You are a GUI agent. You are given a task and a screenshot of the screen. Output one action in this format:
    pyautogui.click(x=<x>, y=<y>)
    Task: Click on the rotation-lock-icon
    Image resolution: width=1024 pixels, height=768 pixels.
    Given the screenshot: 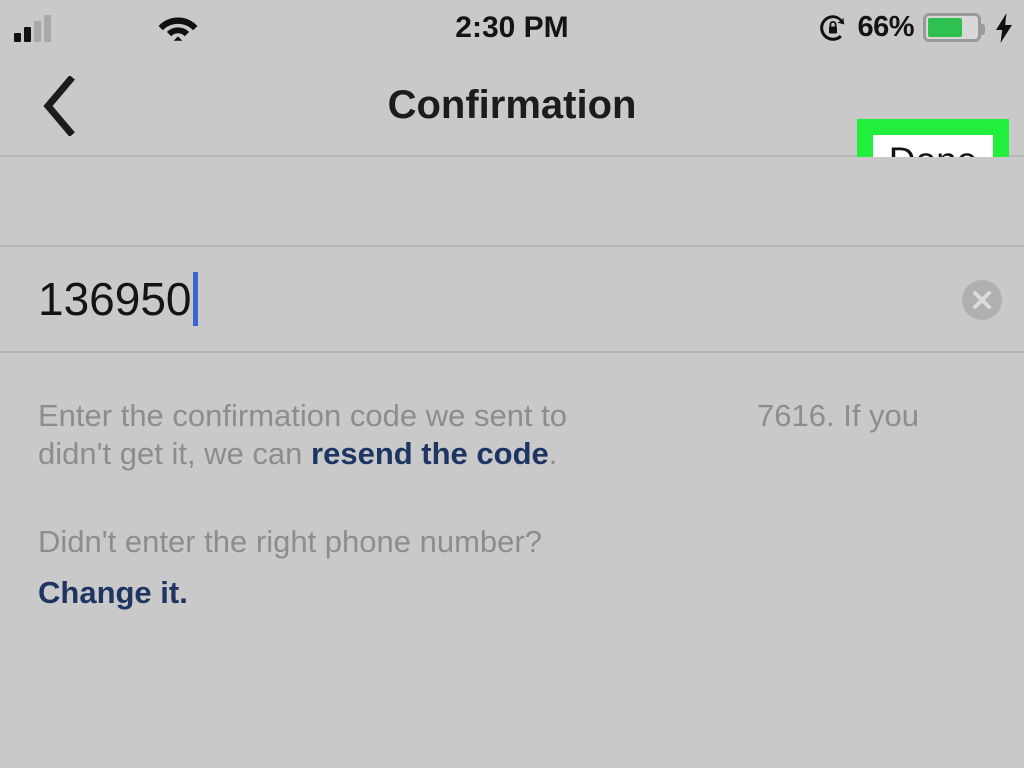 What is the action you would take?
    pyautogui.click(x=833, y=28)
    